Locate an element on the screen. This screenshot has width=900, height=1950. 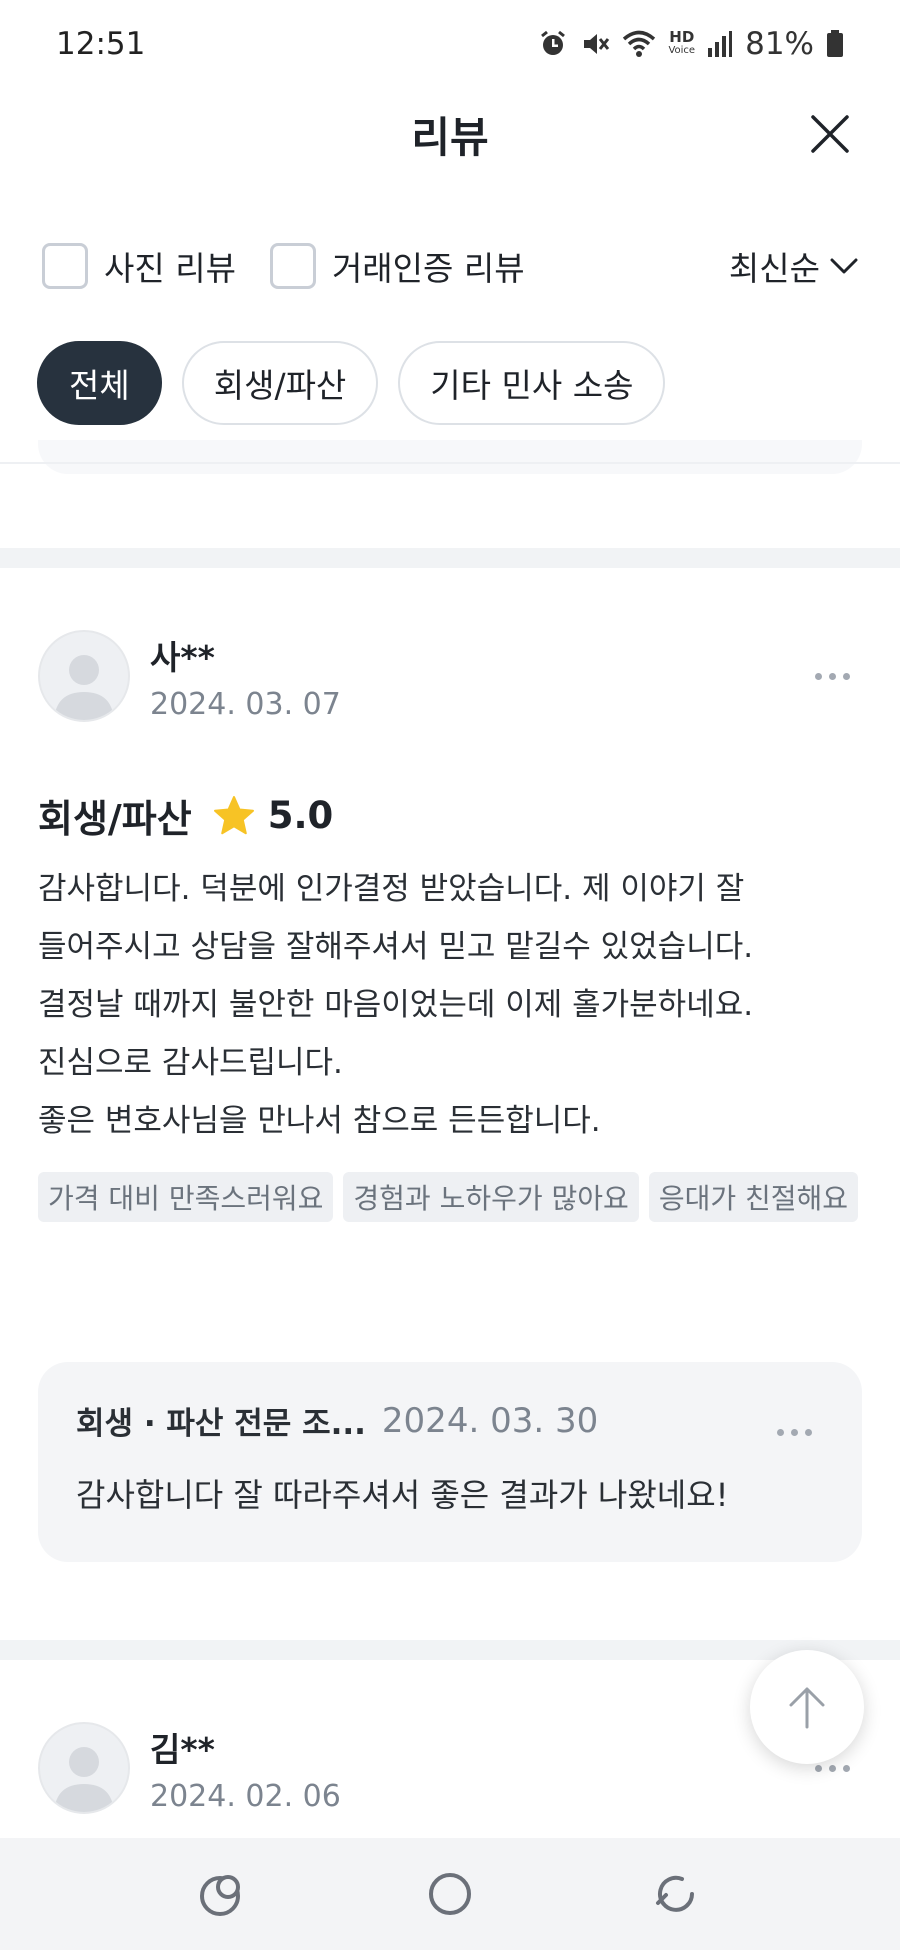
reviewer-row: 김** 2024. 02. 06 is located at coordinates (450, 1768).